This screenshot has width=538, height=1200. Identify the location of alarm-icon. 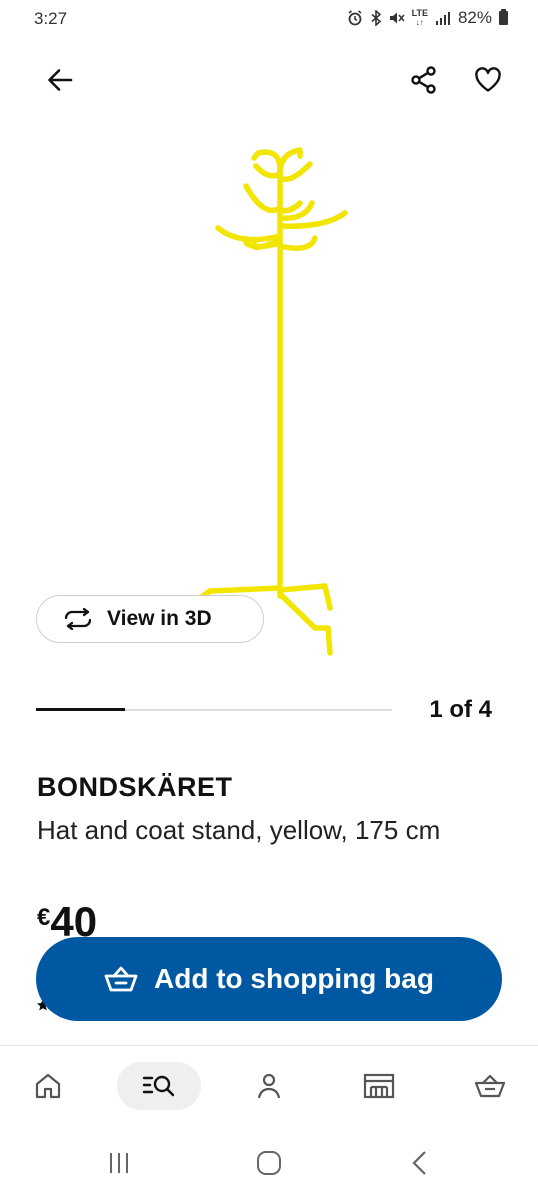
(355, 18).